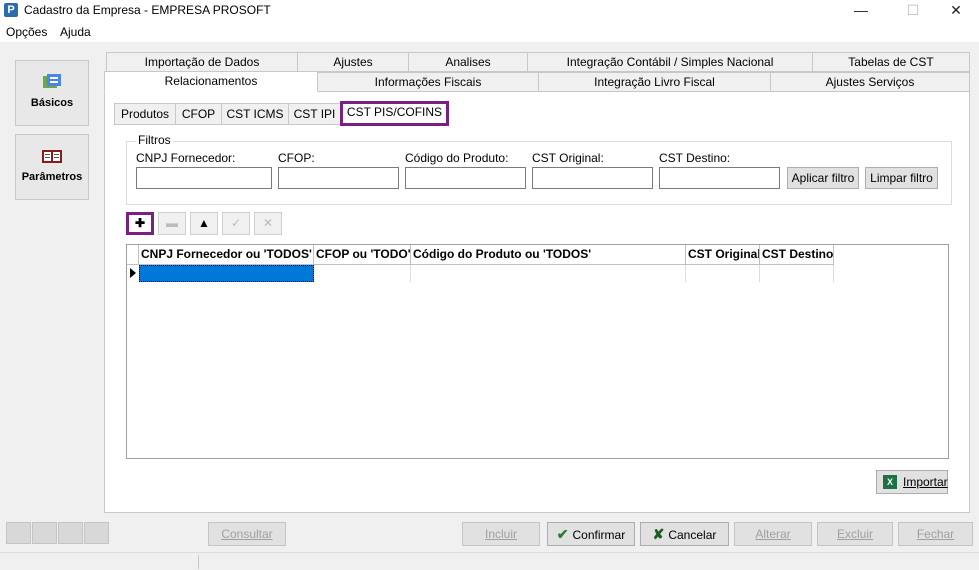 The height and width of the screenshot is (570, 979). Describe the element at coordinates (394, 113) in the screenshot. I see `subtab-cst-pis-cofins: CST PIS/COFINS` at that location.